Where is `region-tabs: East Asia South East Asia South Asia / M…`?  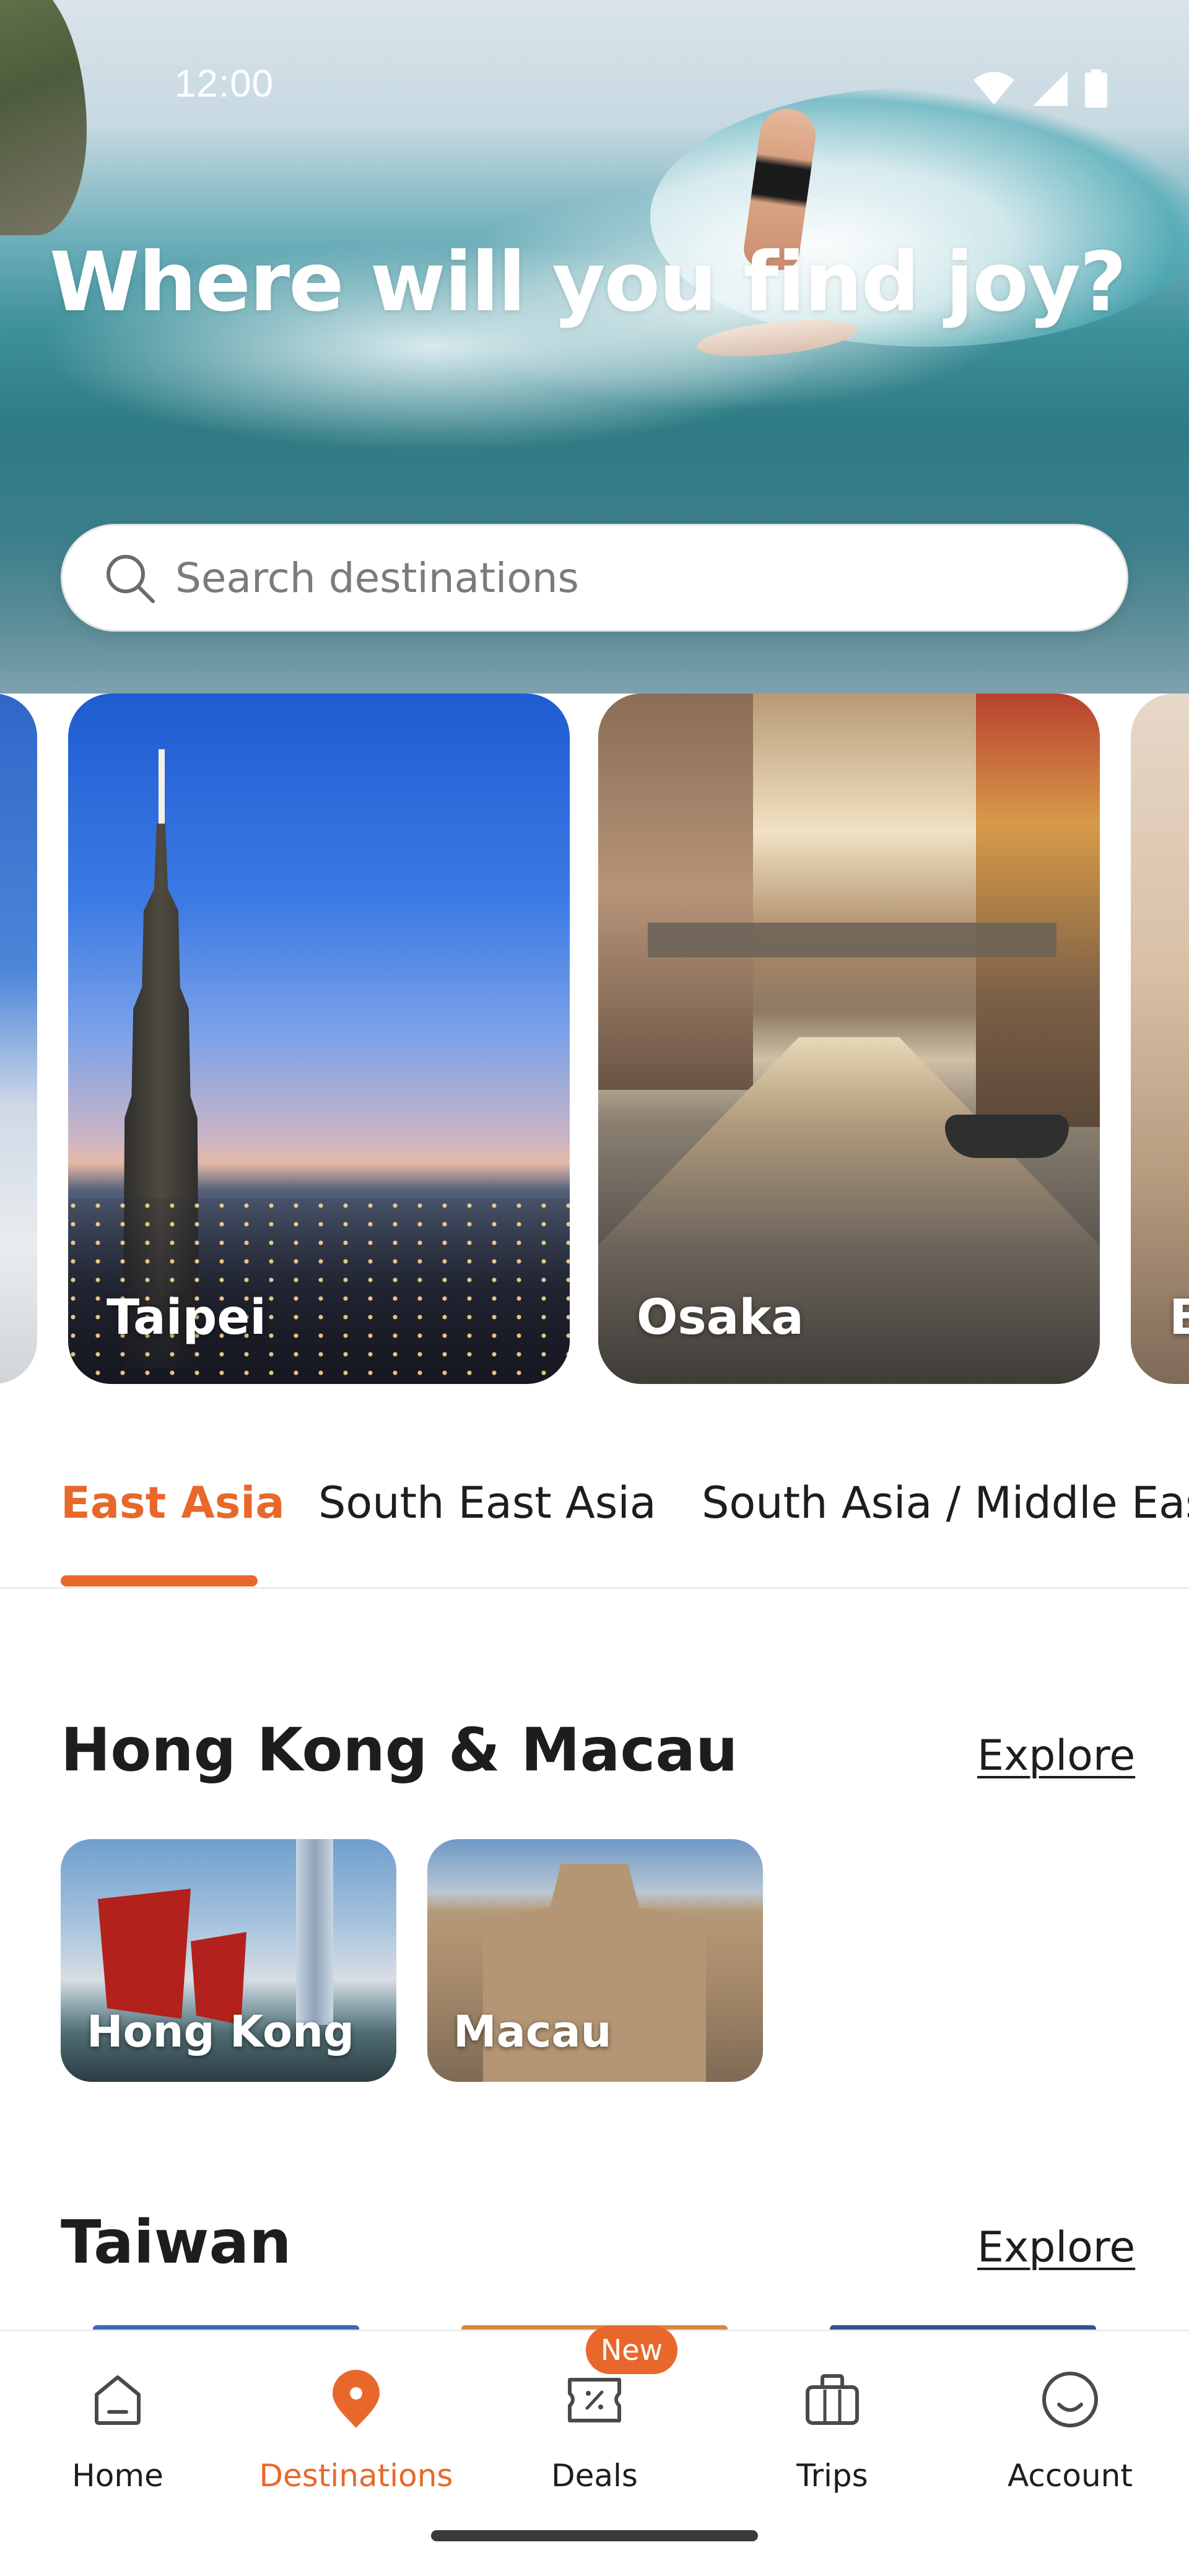
region-tabs: East Asia South East Asia South Asia / M… is located at coordinates (594, 1516).